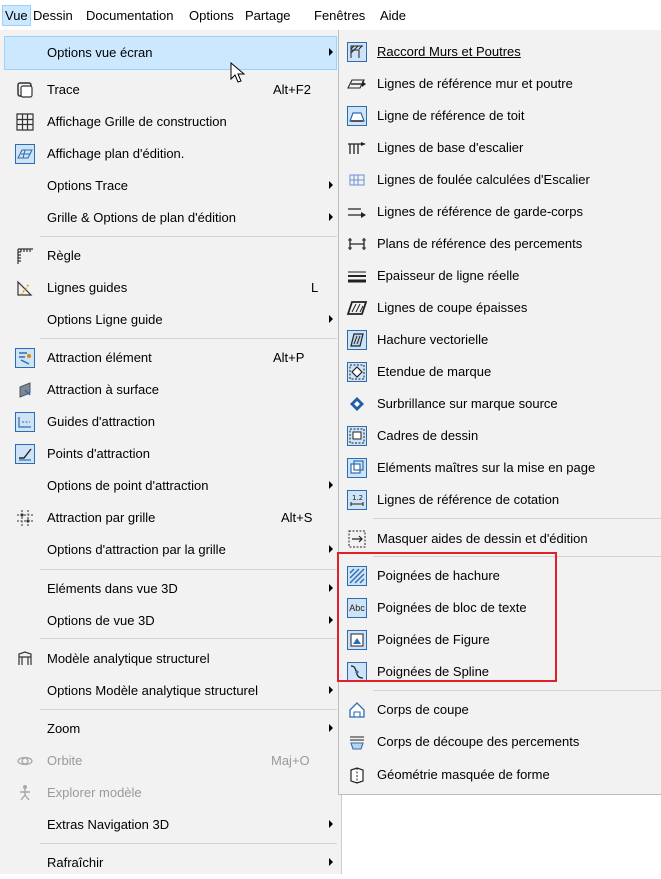 This screenshot has width=661, height=879. I want to click on grid-icon, so click(25, 122).